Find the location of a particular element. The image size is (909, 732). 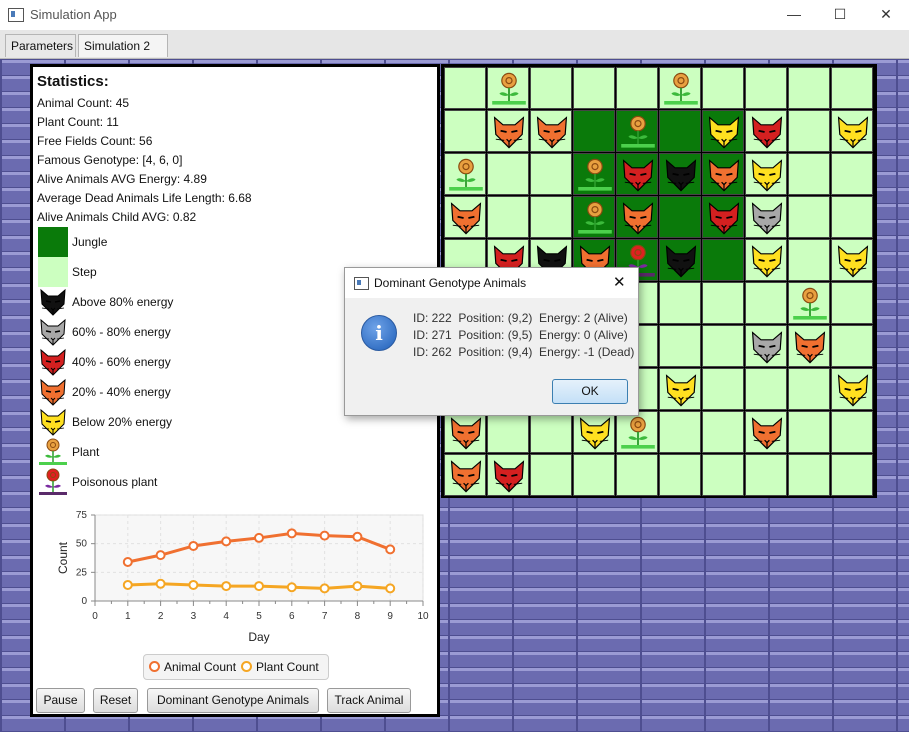

plant-count-marker-icon is located at coordinates (246, 666).